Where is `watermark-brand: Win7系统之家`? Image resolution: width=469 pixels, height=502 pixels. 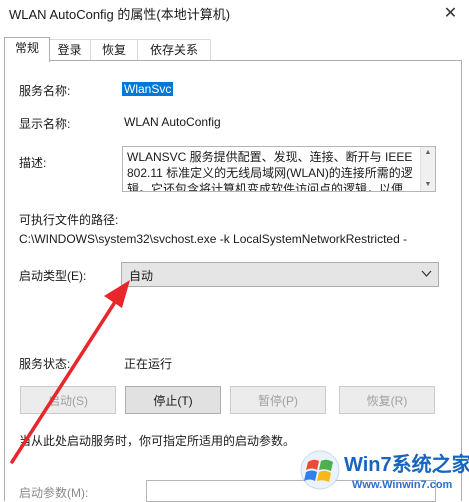
watermark-brand: Win7系统之家 is located at coordinates (406, 465).